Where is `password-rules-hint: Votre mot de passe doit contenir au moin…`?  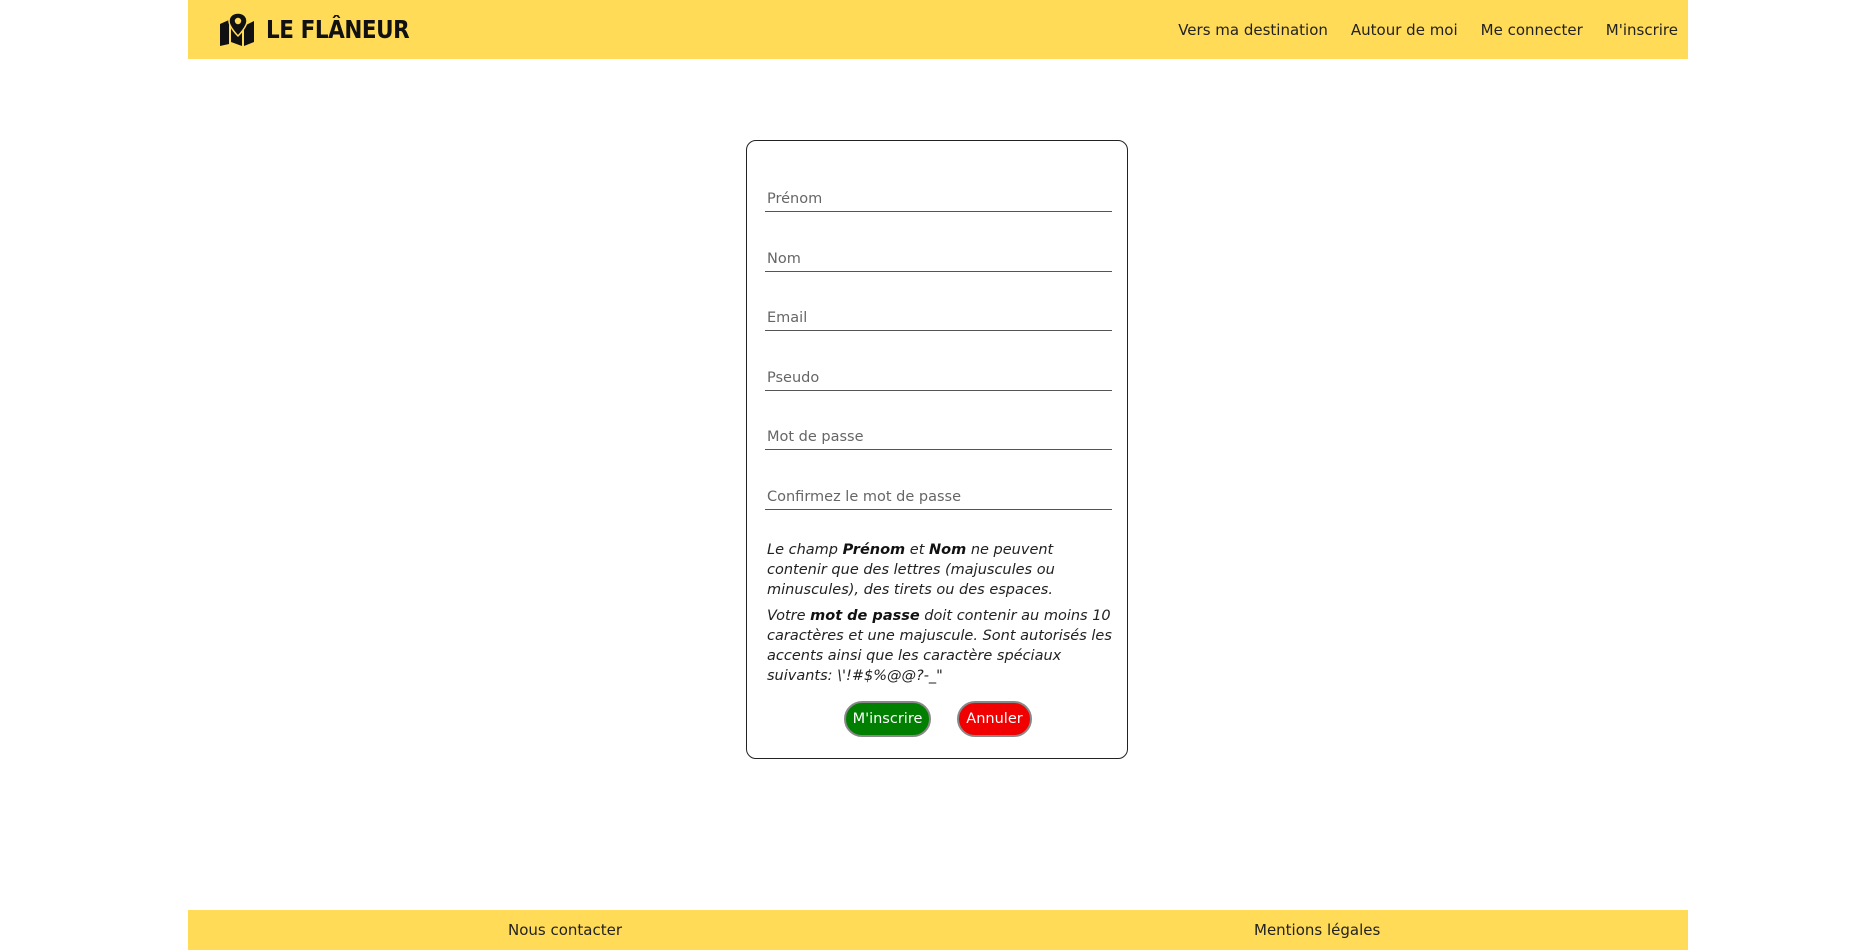
password-rules-hint: Votre mot de passe doit contenir au moin… is located at coordinates (939, 646).